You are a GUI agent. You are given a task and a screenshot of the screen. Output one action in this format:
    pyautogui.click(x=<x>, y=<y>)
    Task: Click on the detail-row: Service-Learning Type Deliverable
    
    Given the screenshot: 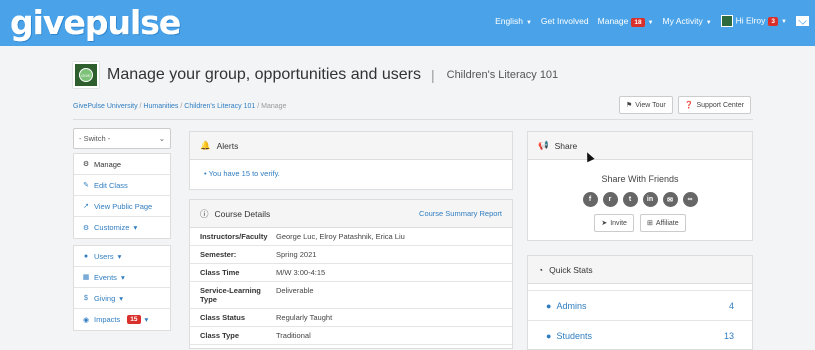 What is the action you would take?
    pyautogui.click(x=351, y=295)
    